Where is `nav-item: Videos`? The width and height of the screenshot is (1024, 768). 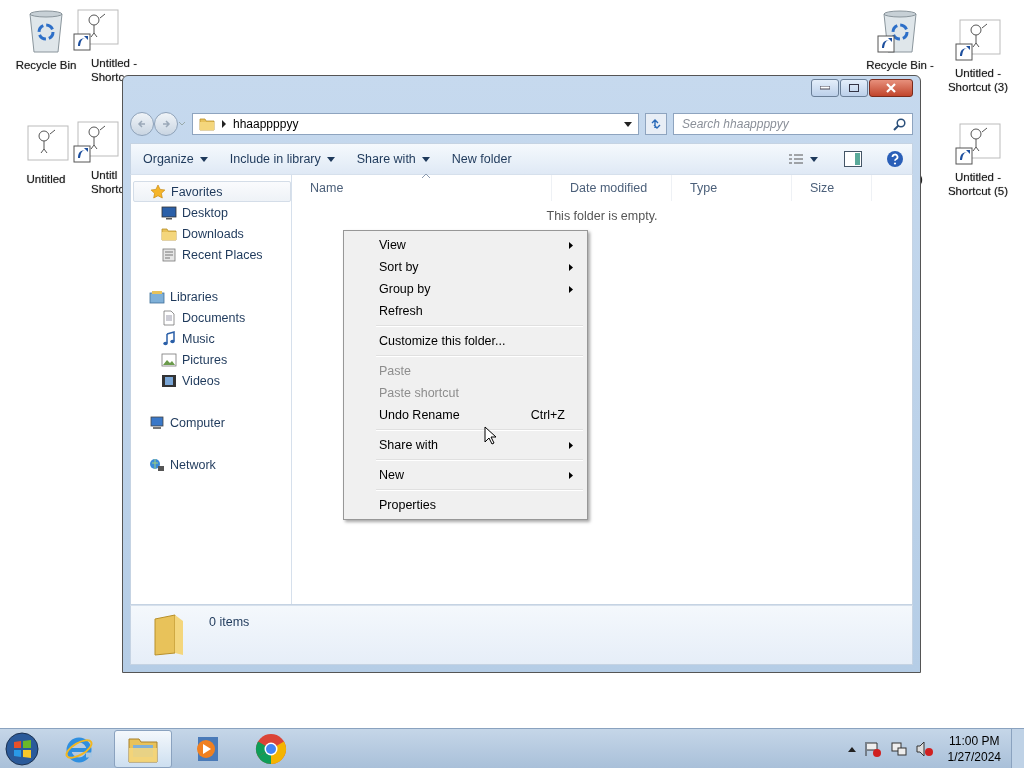 nav-item: Videos is located at coordinates (212, 380).